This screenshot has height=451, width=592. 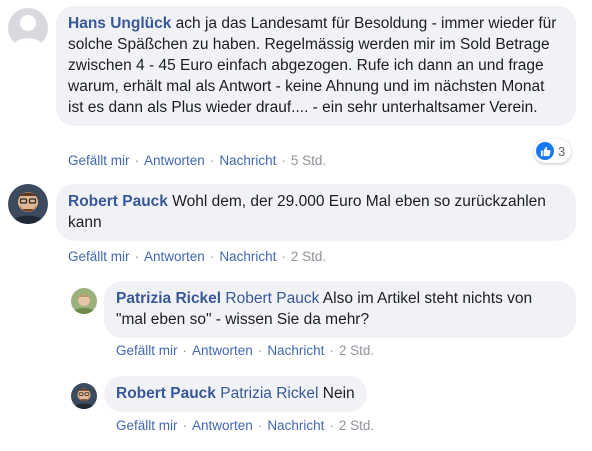 I want to click on comment-author: Hans Unglück, so click(x=119, y=23).